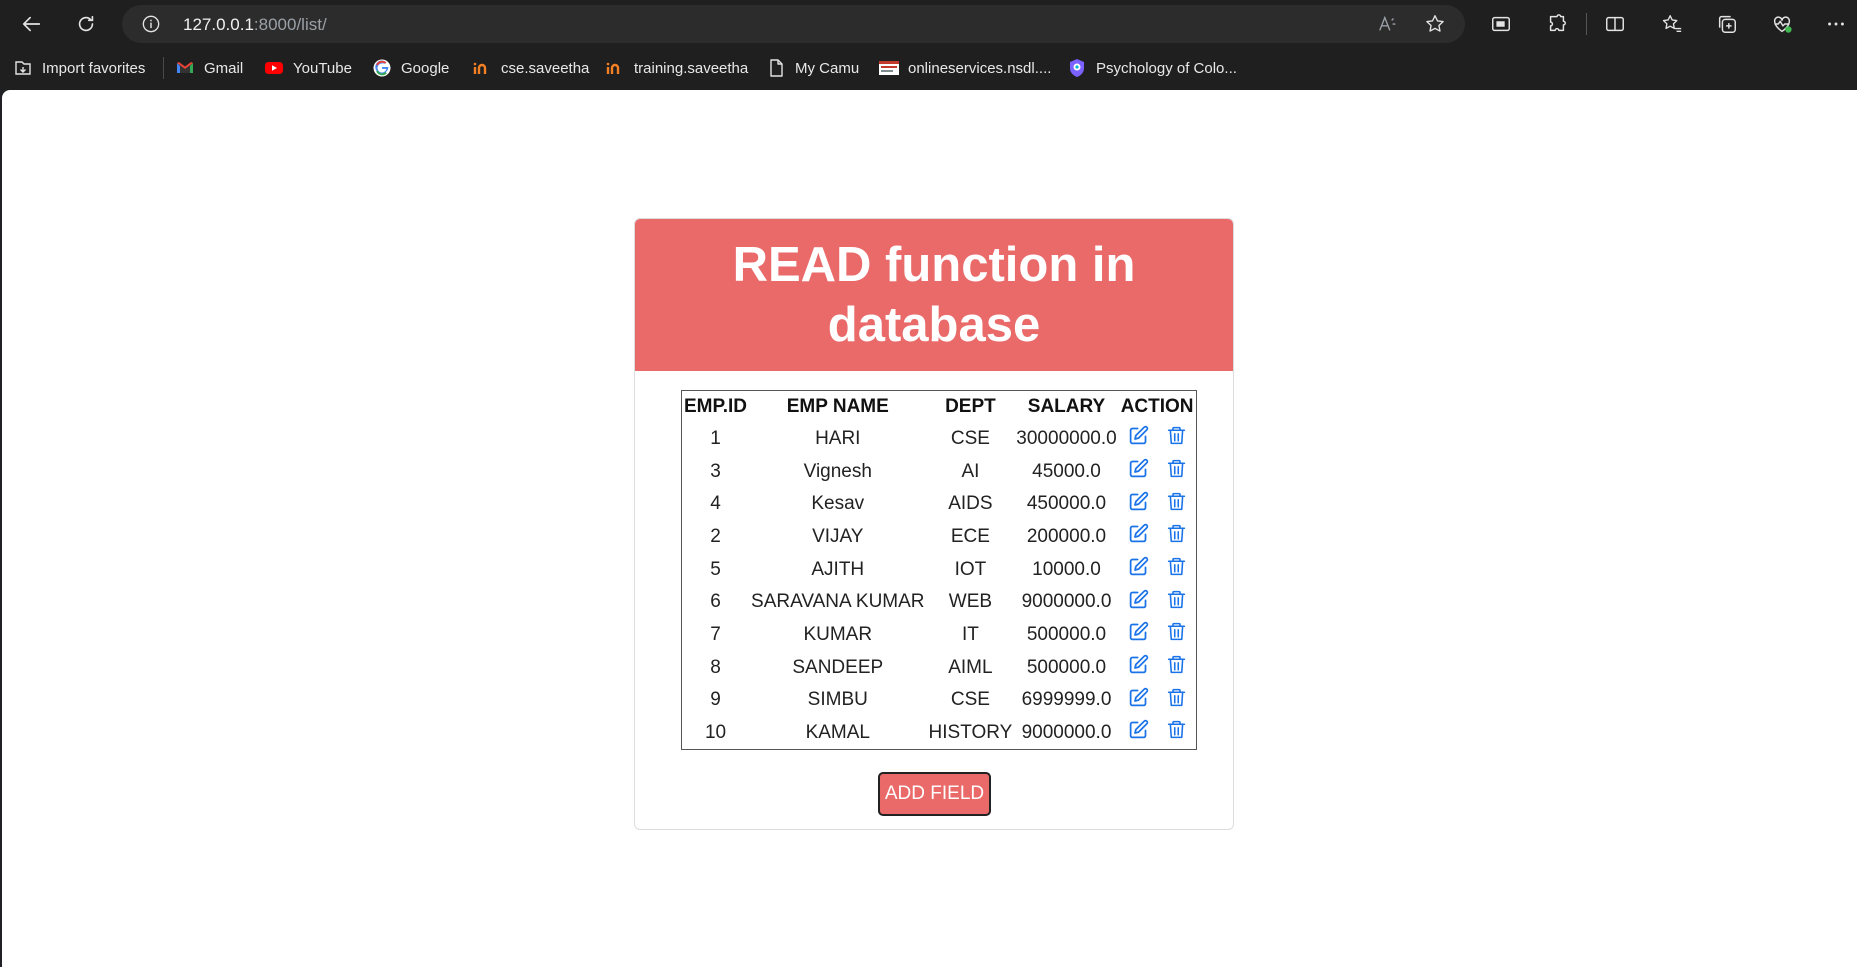 The width and height of the screenshot is (1857, 967). What do you see at coordinates (838, 569) in the screenshot?
I see `cell-emp-name: AJITH` at bounding box center [838, 569].